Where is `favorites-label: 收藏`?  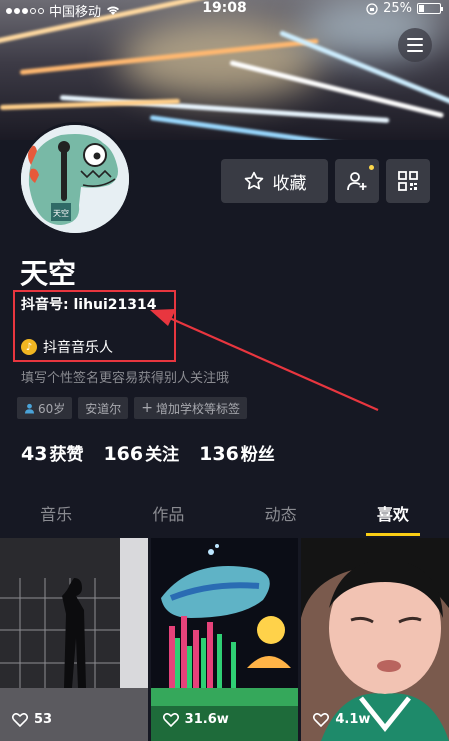 favorites-label: 收藏 is located at coordinates (289, 183).